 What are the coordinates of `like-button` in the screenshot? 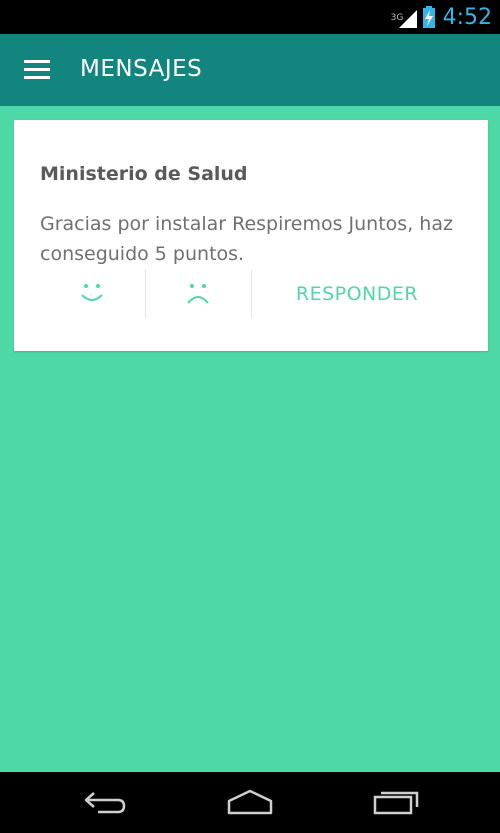 It's located at (92, 294).